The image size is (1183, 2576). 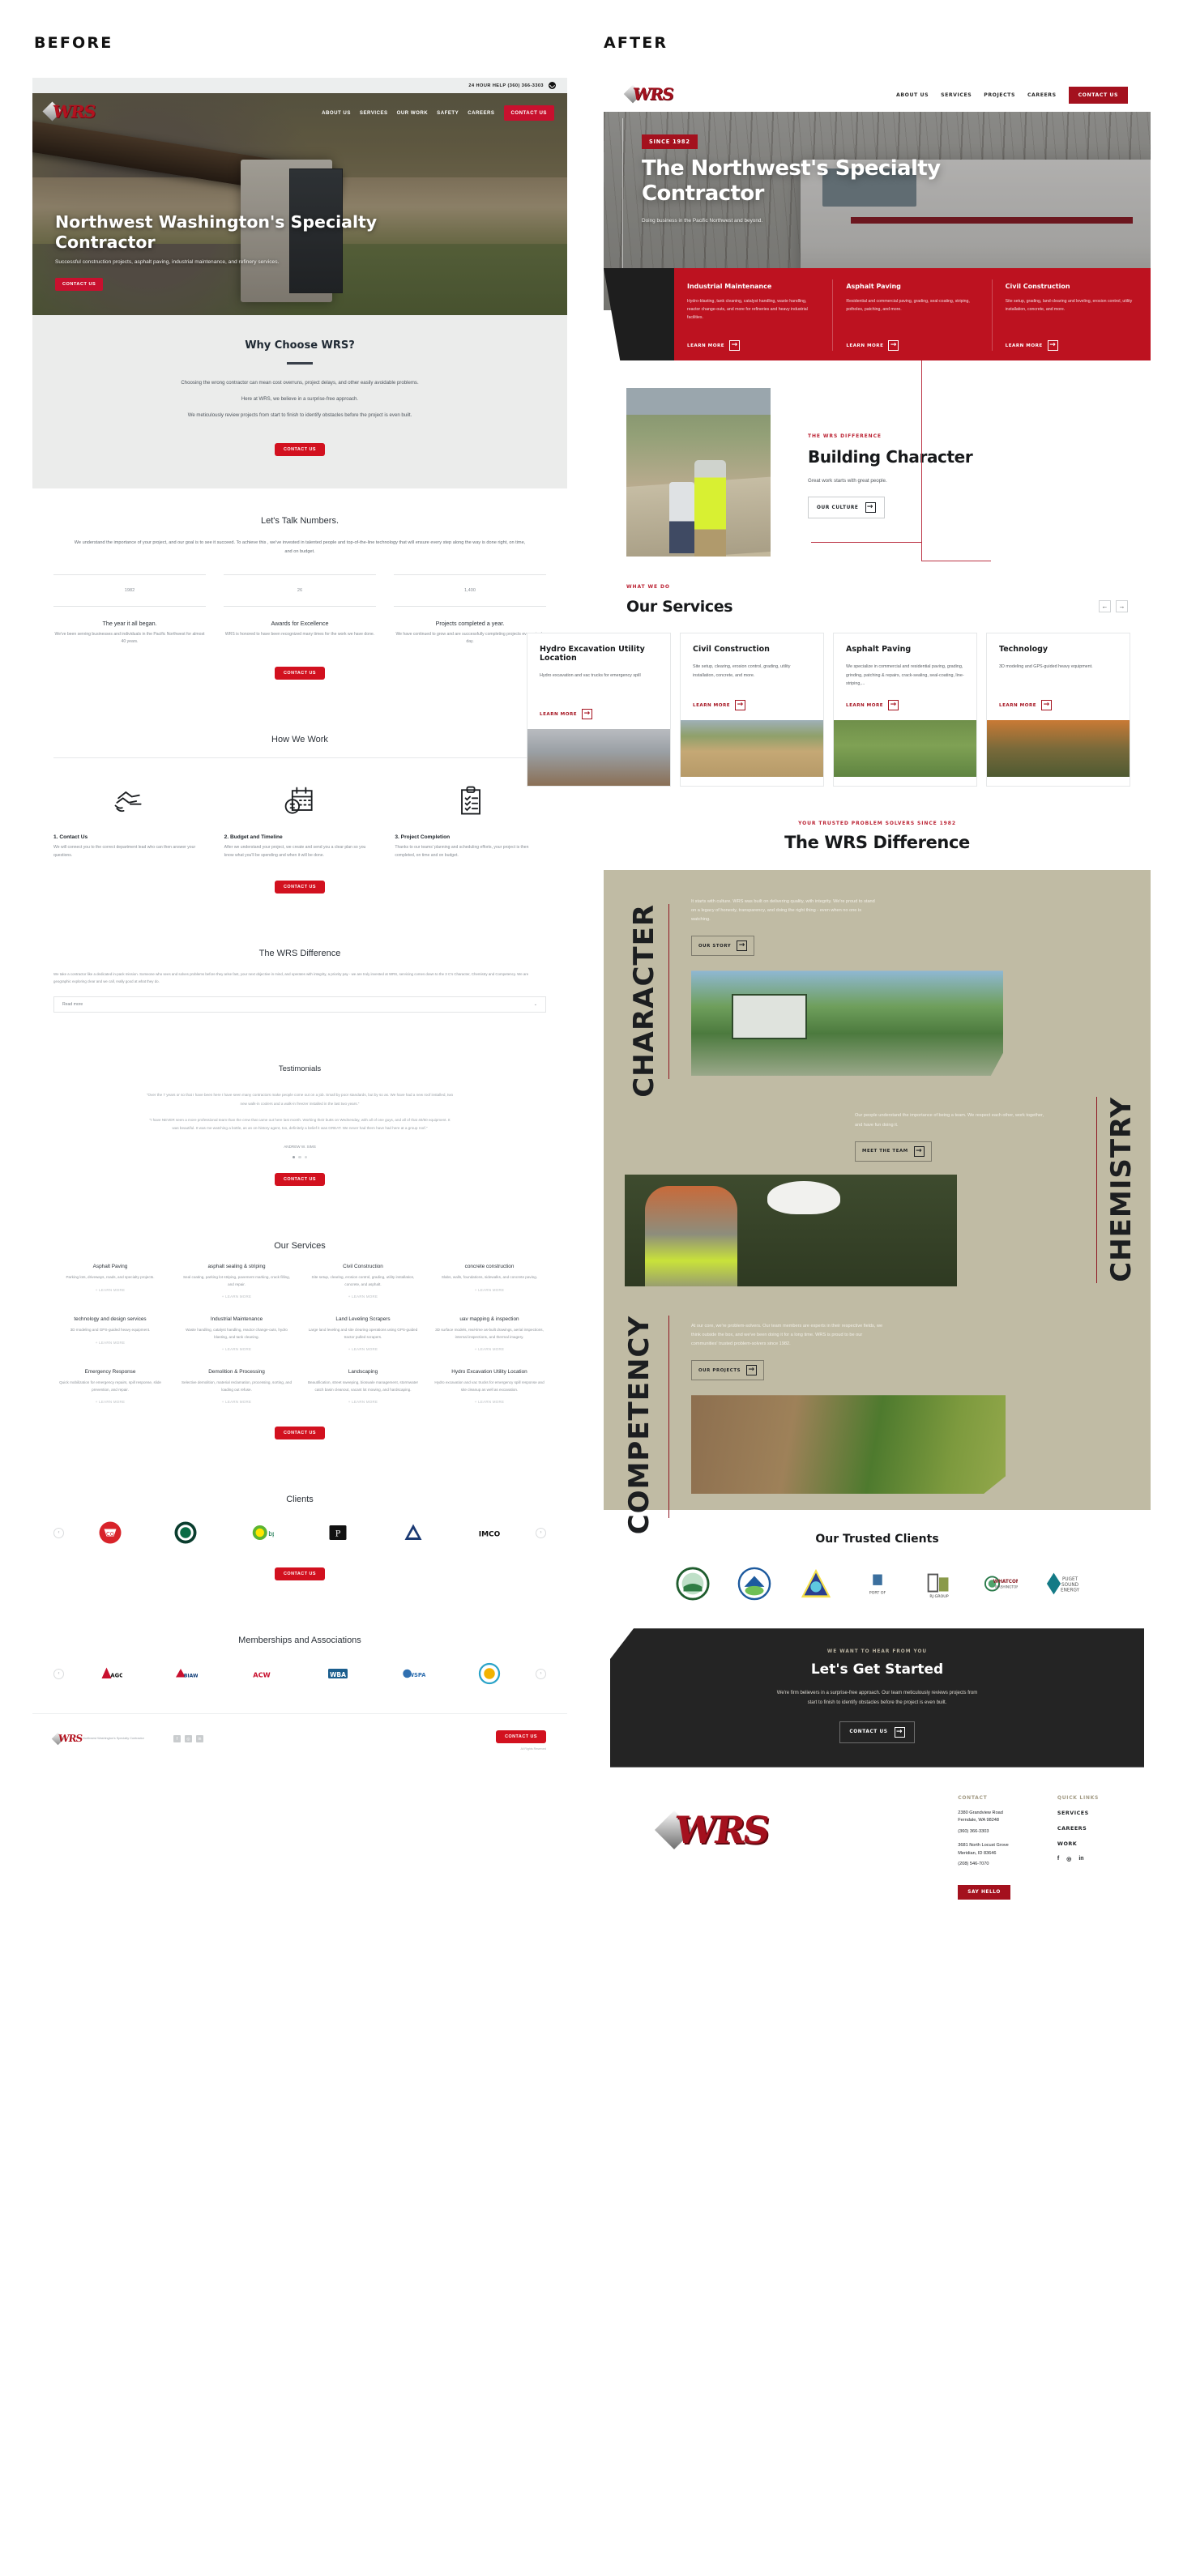 What do you see at coordinates (1001, 1584) in the screenshot?
I see `whatcom-county-washington-logo: WHATCOMWASHINGTON` at bounding box center [1001, 1584].